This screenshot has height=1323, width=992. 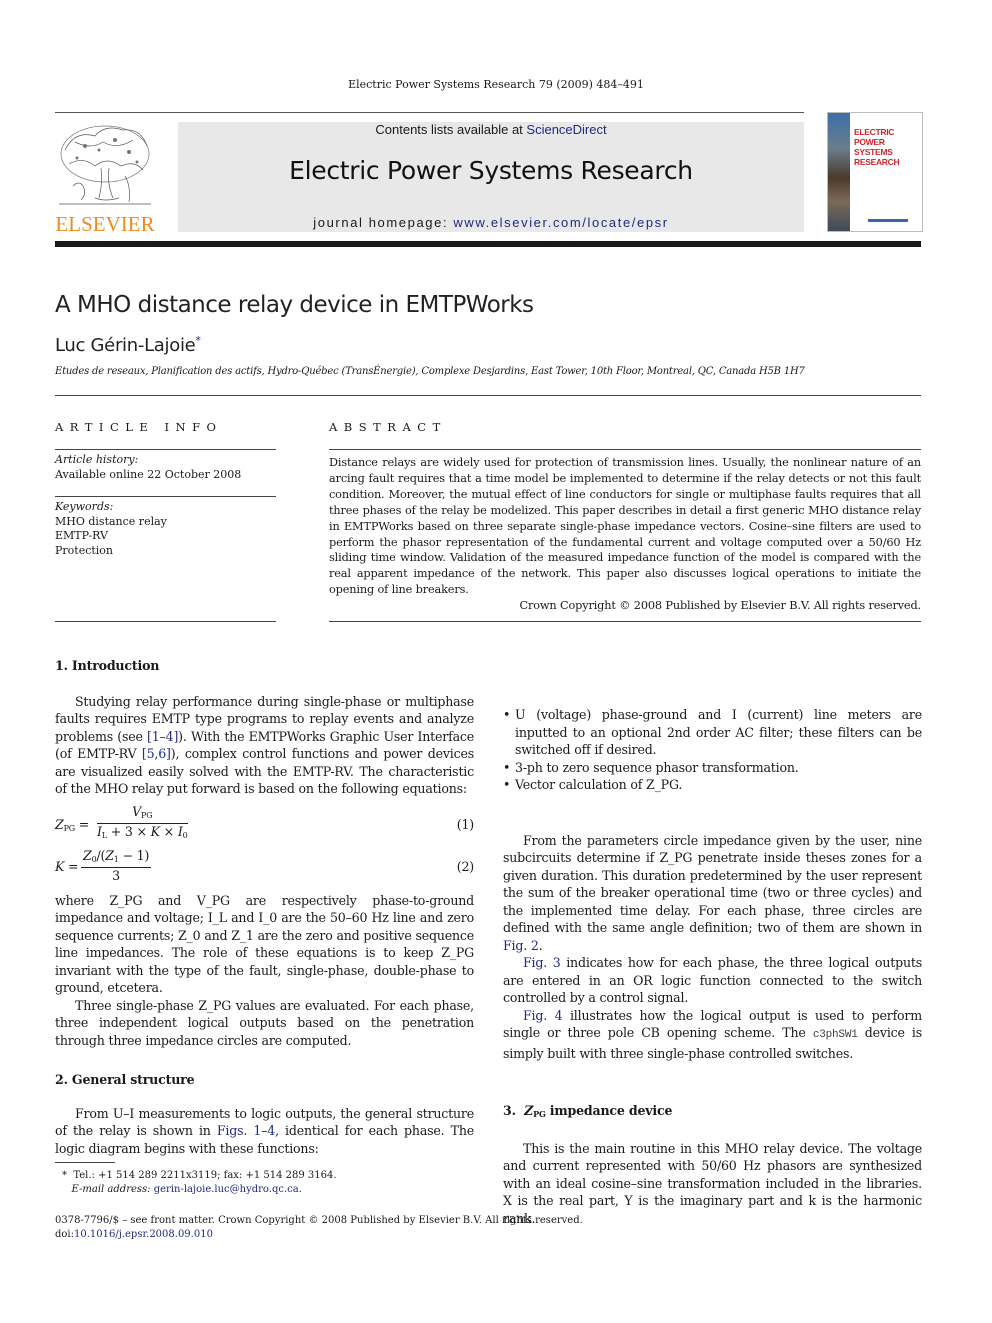 What do you see at coordinates (64, 1175) in the screenshot?
I see `footnote-mark: *` at bounding box center [64, 1175].